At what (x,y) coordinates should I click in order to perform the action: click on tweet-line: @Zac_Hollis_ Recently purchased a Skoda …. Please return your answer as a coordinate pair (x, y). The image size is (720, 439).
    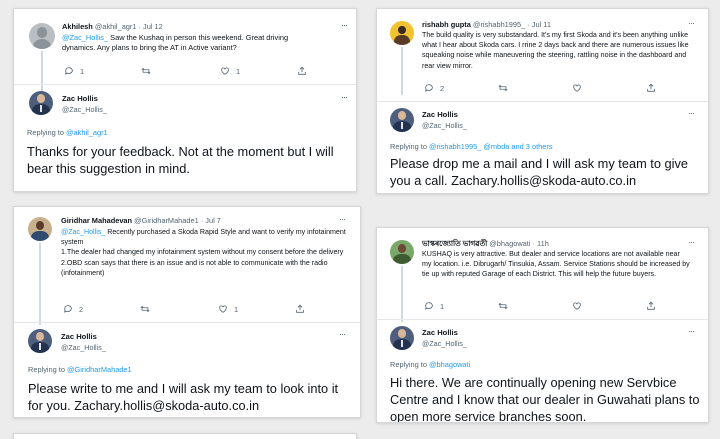
    Looking at the image, I should click on (207, 237).